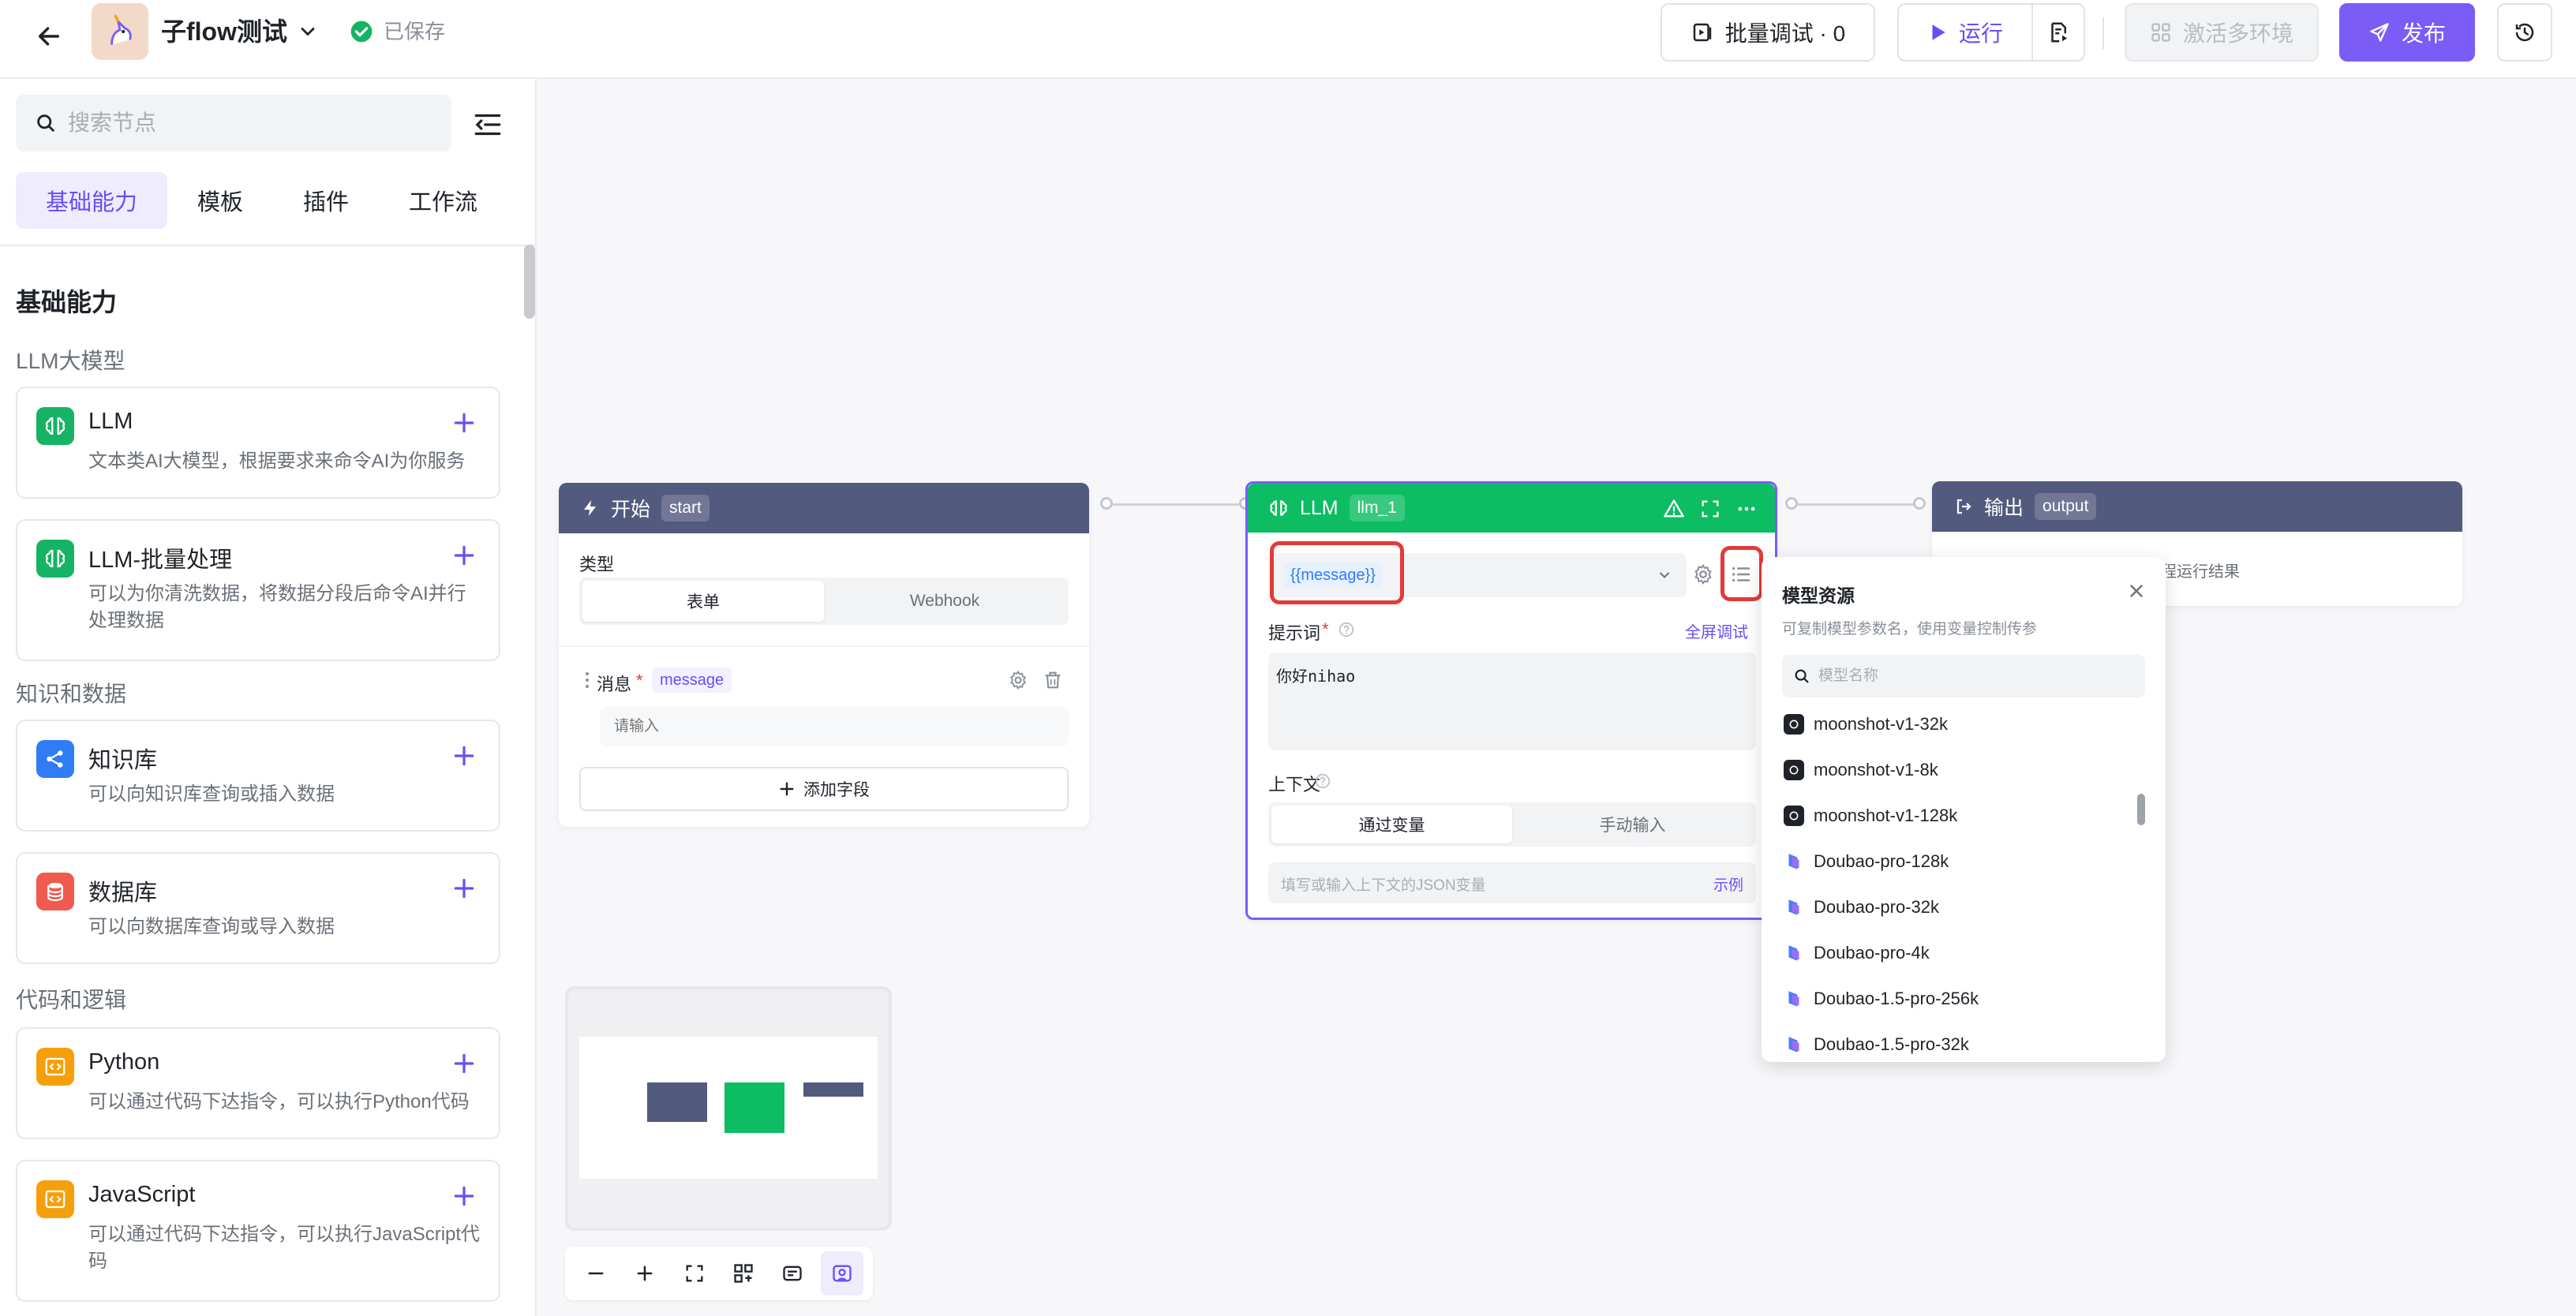 The height and width of the screenshot is (1316, 2576). What do you see at coordinates (1794, 816) in the screenshot?
I see `moonshot-icon` at bounding box center [1794, 816].